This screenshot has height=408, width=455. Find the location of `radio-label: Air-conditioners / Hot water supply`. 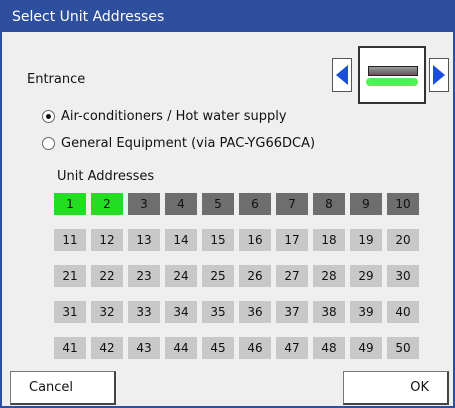

radio-label: Air-conditioners / Hot water supply is located at coordinates (174, 116).